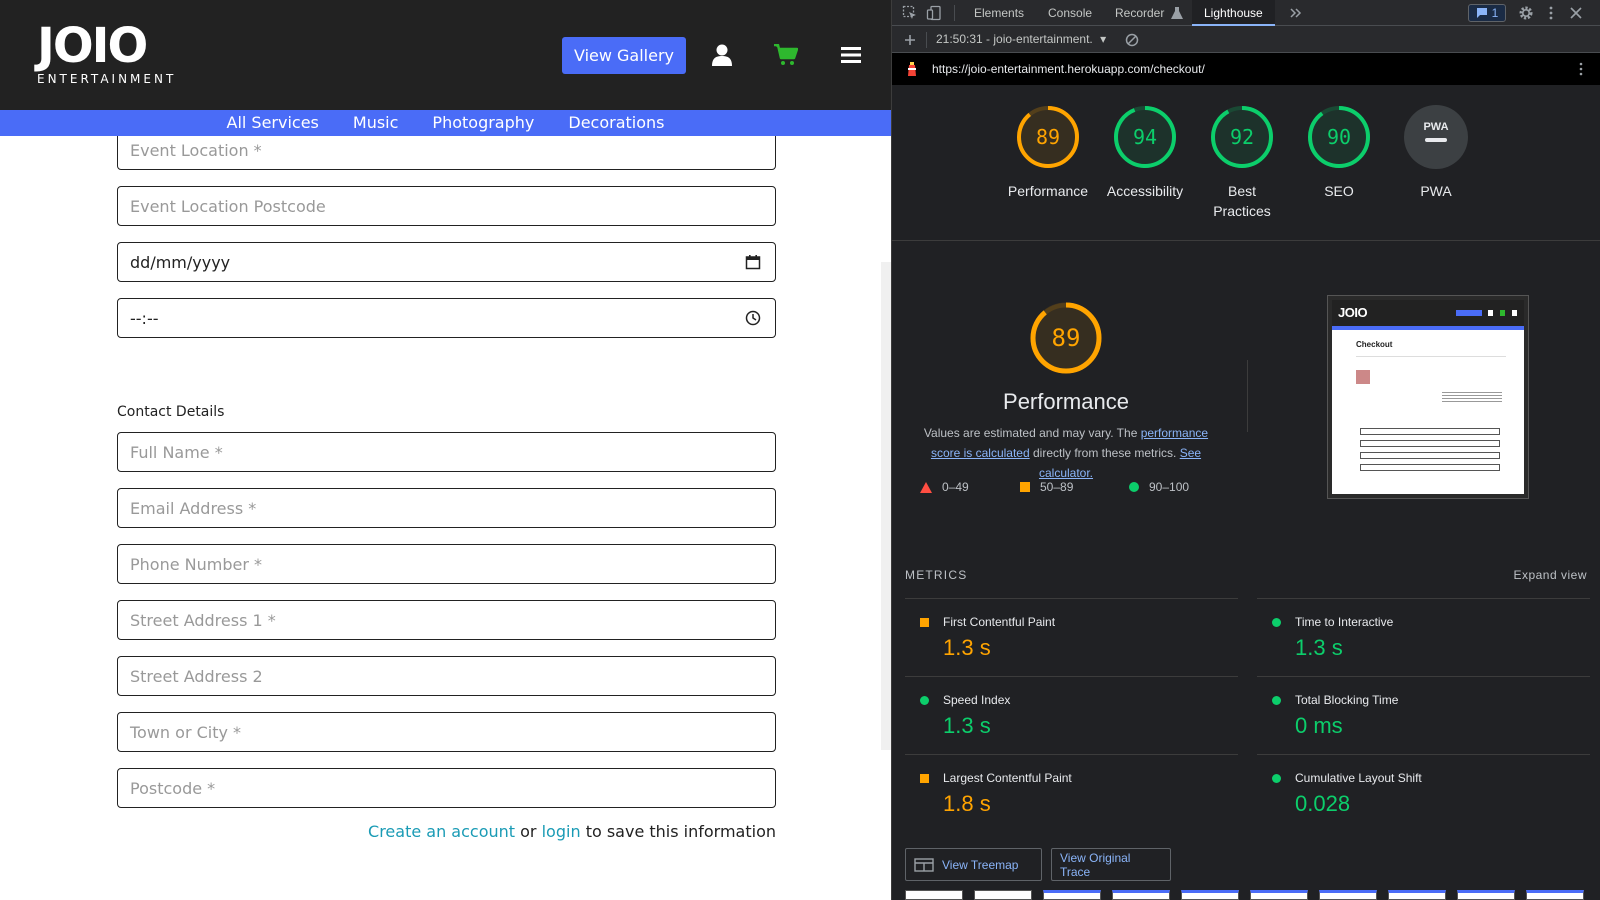 The image size is (1600, 900). What do you see at coordinates (1132, 40) in the screenshot?
I see `clear-reports-icon` at bounding box center [1132, 40].